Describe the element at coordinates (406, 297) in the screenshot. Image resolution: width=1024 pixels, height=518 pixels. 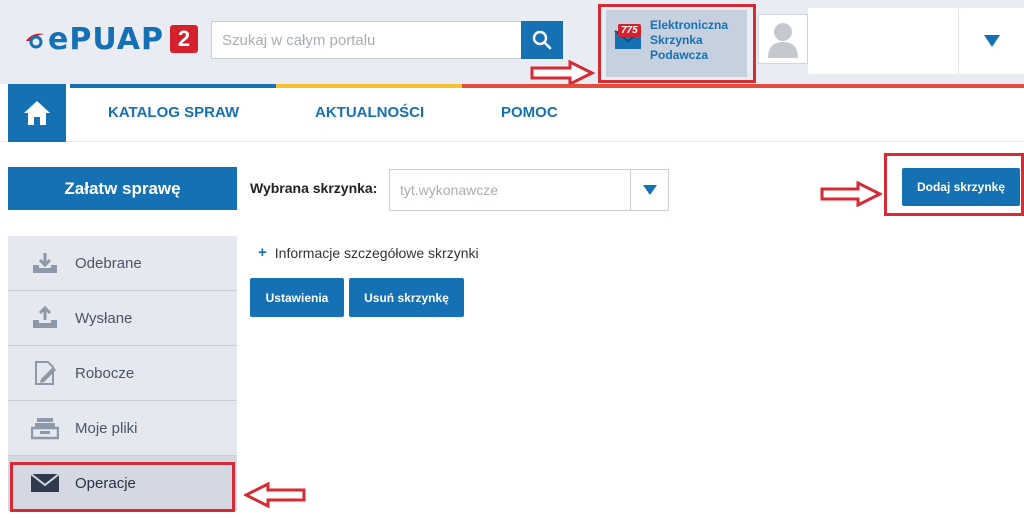
I see `delete-mailbox-button: Usuń skrzynkę` at that location.